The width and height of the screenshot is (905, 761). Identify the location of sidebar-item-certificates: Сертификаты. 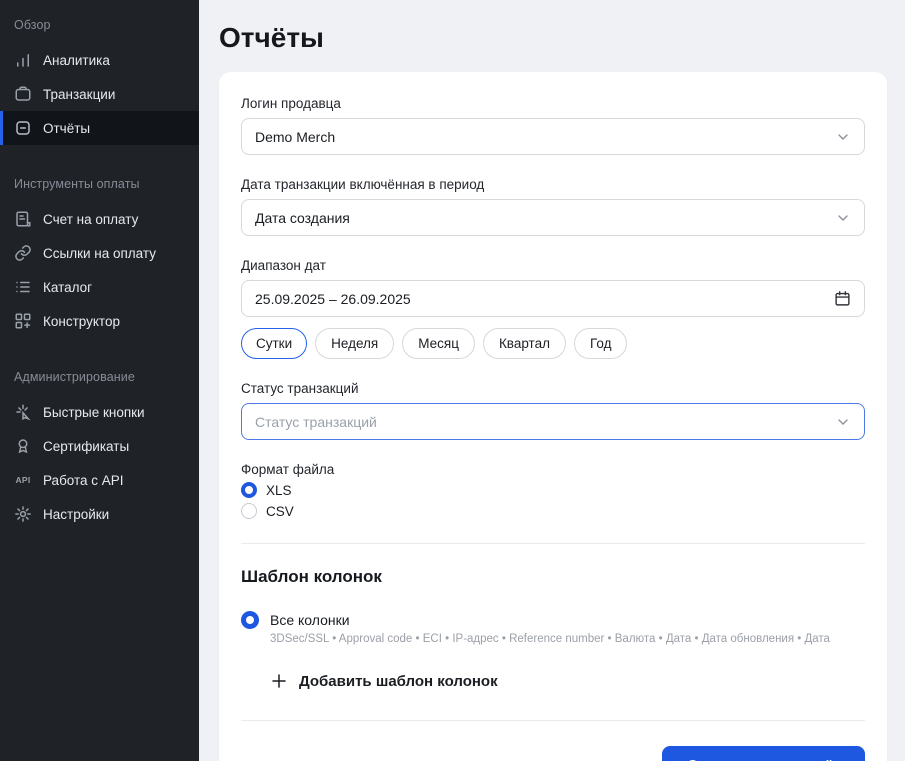
(99, 446).